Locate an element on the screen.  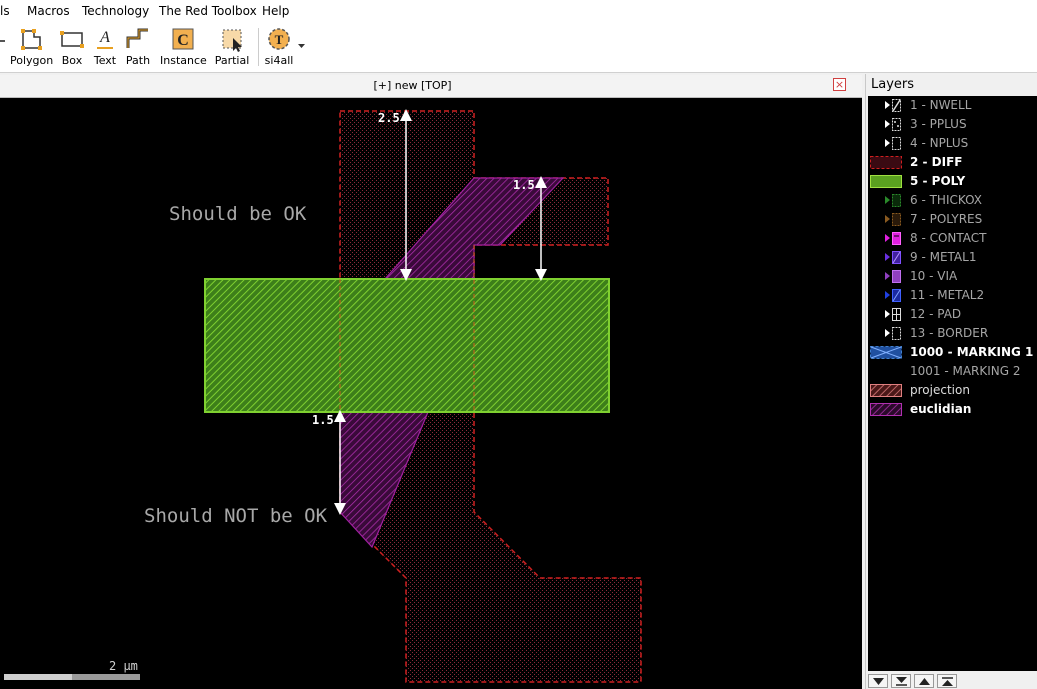
layer-label: 10 - VIA is located at coordinates (934, 276).